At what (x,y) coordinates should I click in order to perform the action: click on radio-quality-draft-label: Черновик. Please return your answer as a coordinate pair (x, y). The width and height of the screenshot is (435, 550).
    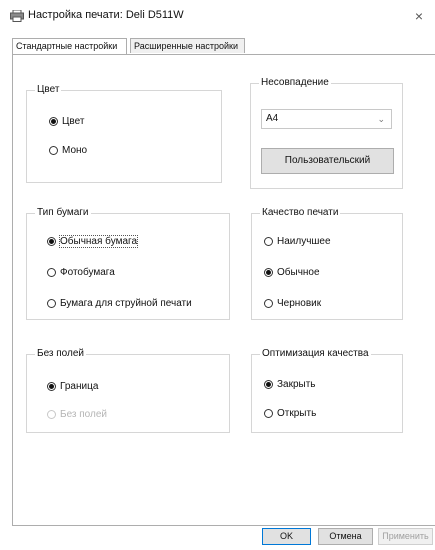
    Looking at the image, I should click on (299, 303).